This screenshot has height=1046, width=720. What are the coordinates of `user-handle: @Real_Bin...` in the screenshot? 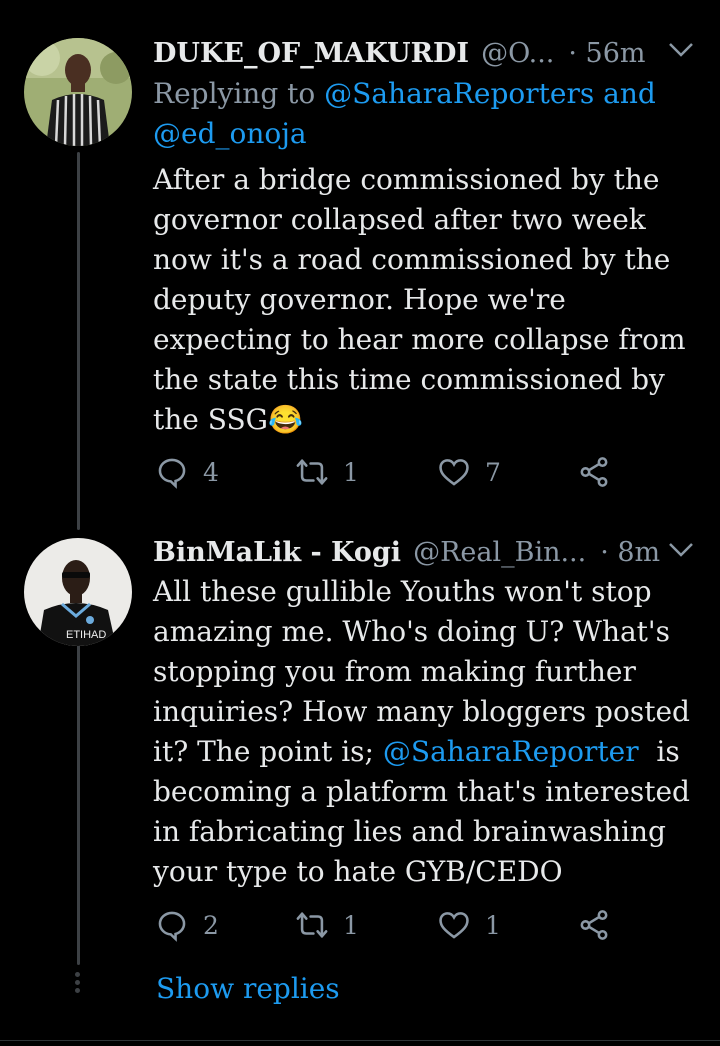 It's located at (499, 552).